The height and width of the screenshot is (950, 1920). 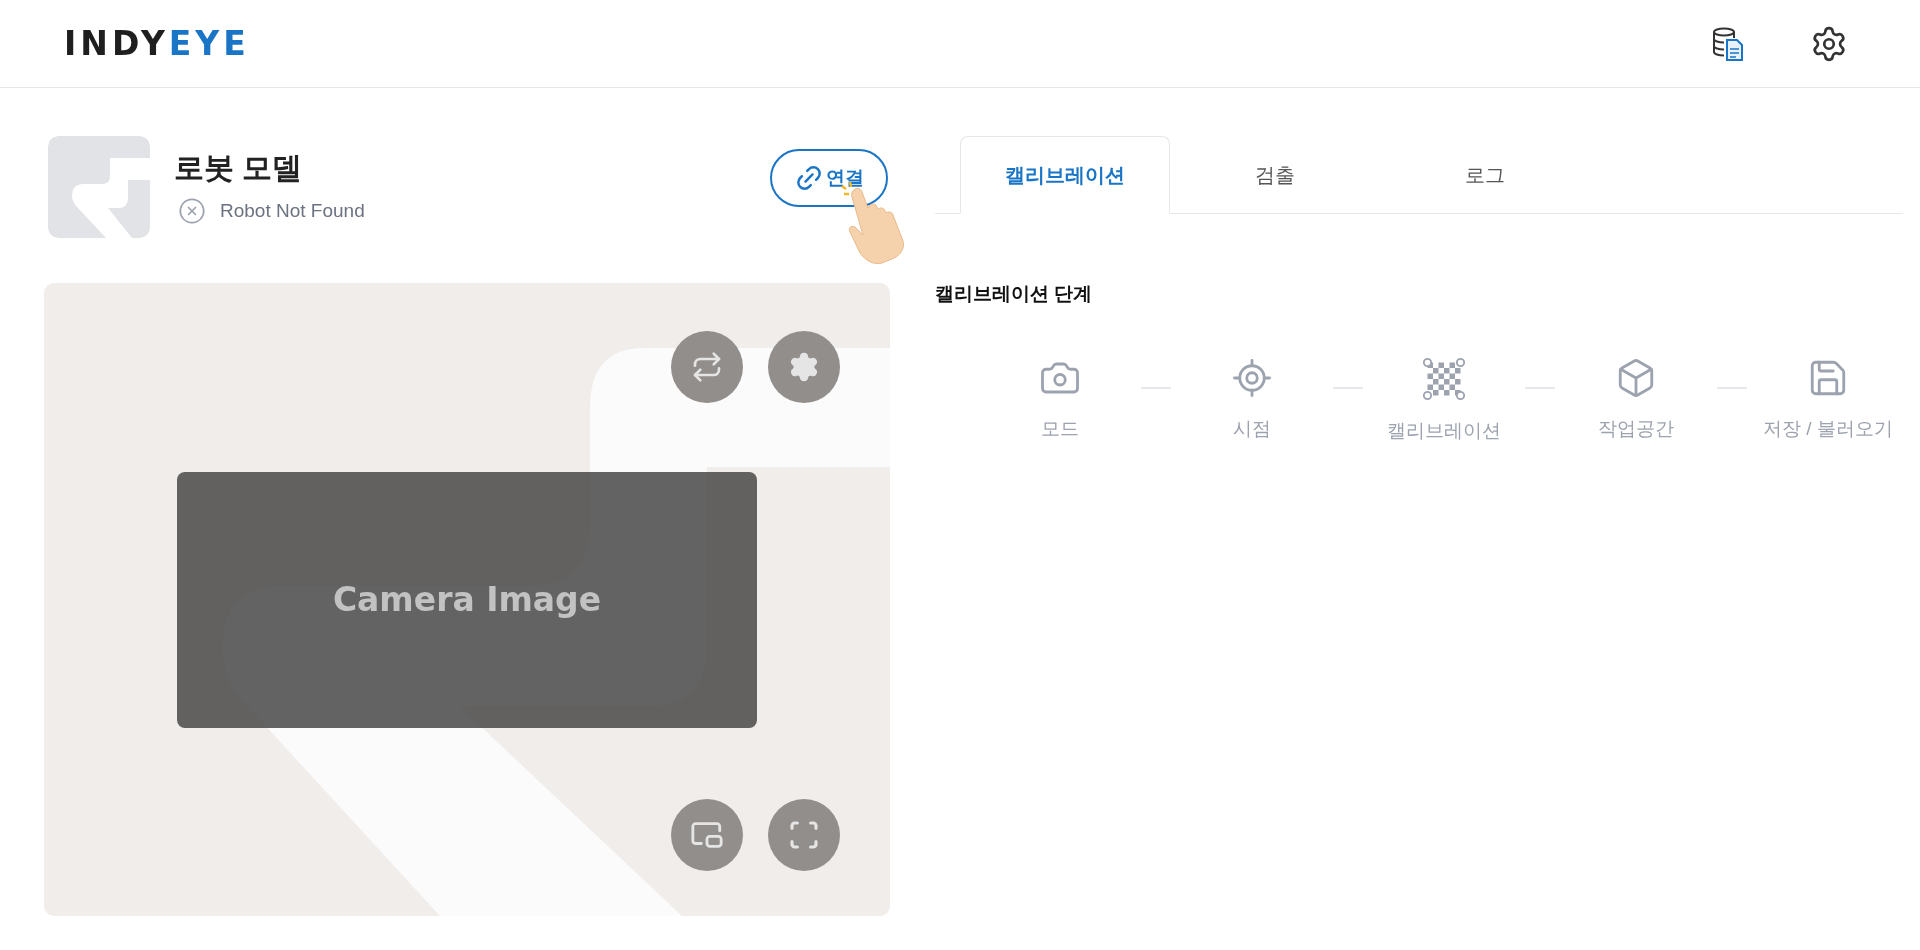 I want to click on disconnected-icon, so click(x=192, y=210).